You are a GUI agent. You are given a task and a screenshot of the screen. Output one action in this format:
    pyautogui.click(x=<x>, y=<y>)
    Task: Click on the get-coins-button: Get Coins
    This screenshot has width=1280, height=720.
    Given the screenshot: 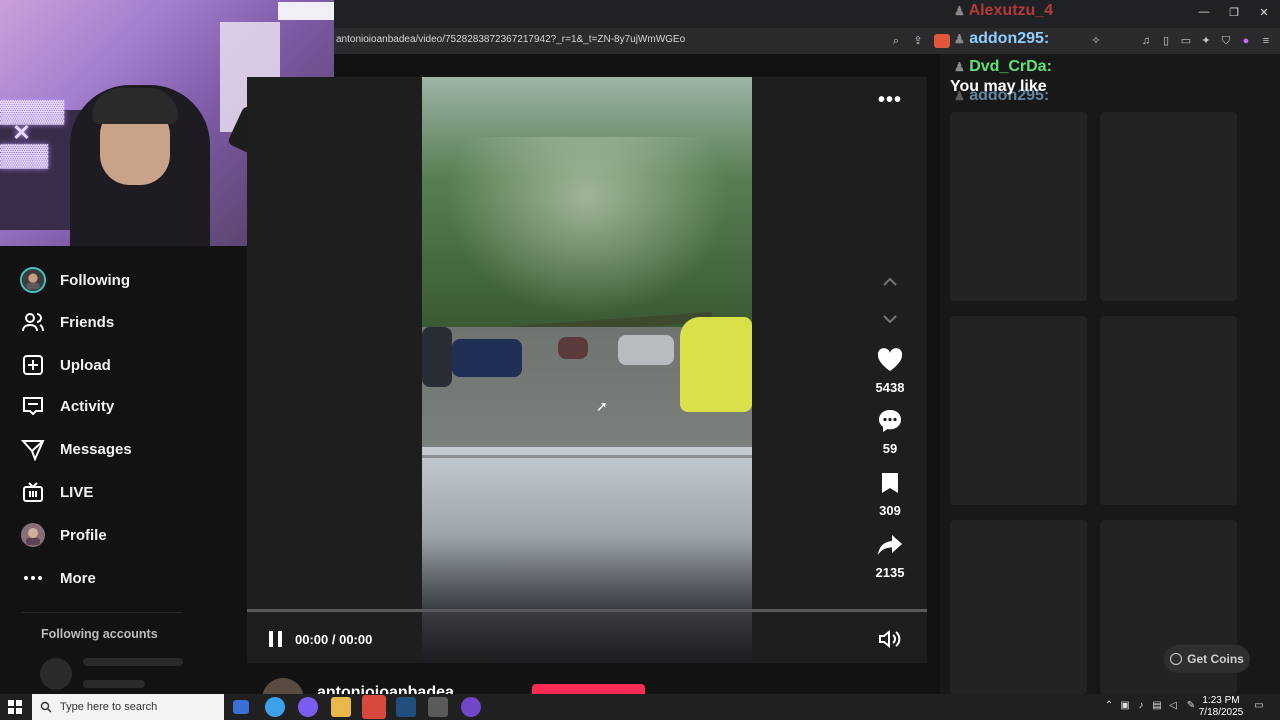 What is the action you would take?
    pyautogui.click(x=1207, y=659)
    